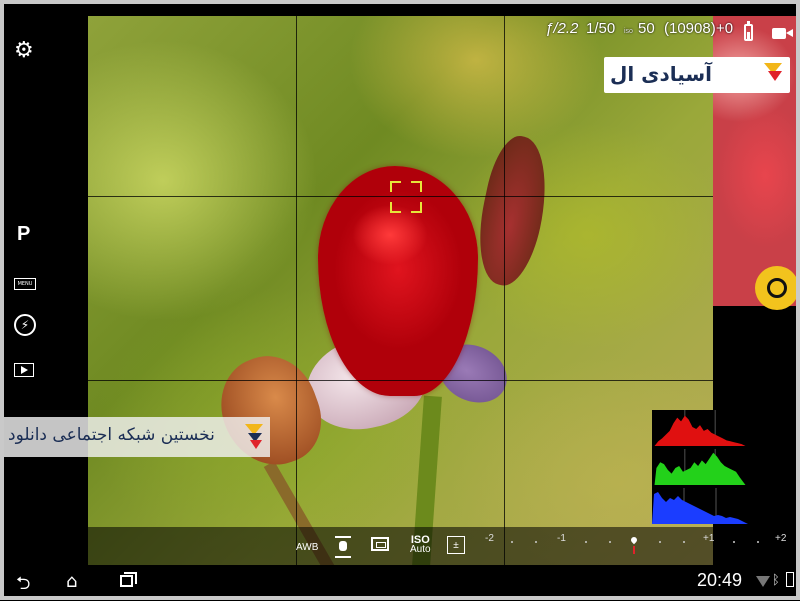 This screenshot has height=601, width=800. What do you see at coordinates (646, 28) in the screenshot?
I see `iso-readout: 50` at bounding box center [646, 28].